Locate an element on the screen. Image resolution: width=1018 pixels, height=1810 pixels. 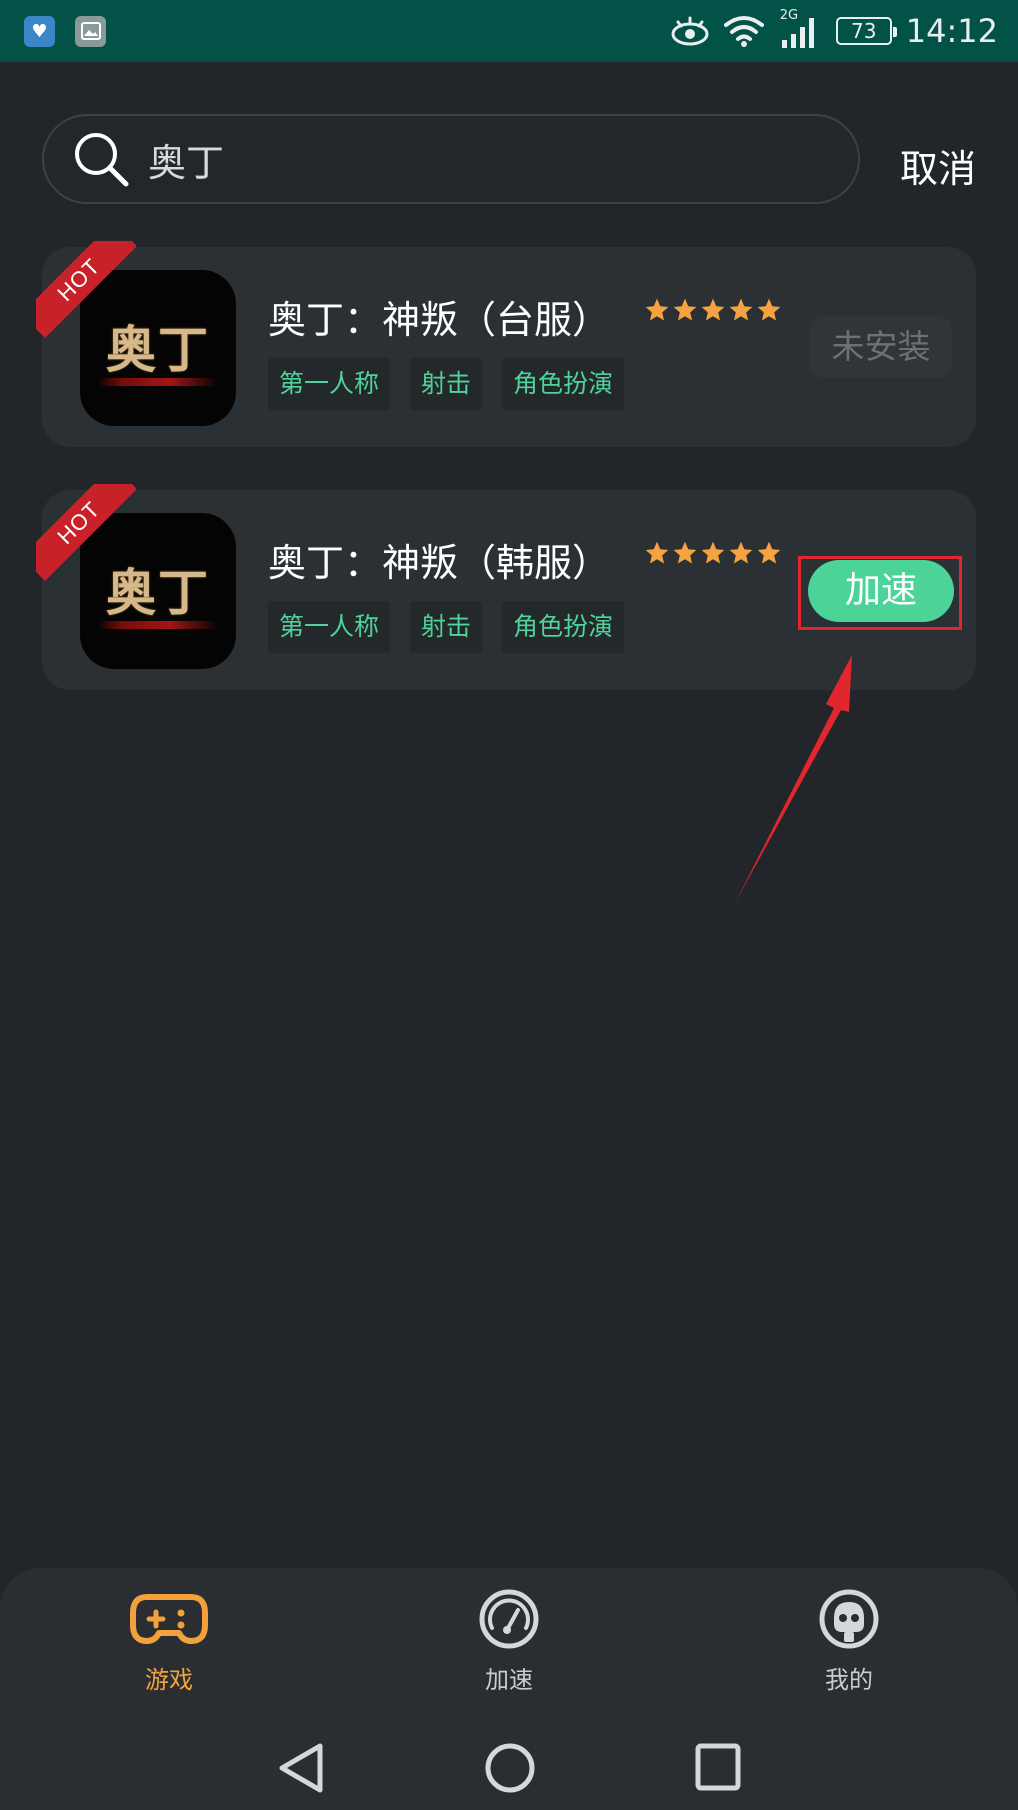
nav-item-games: 游戏 is located at coordinates (169, 1641).